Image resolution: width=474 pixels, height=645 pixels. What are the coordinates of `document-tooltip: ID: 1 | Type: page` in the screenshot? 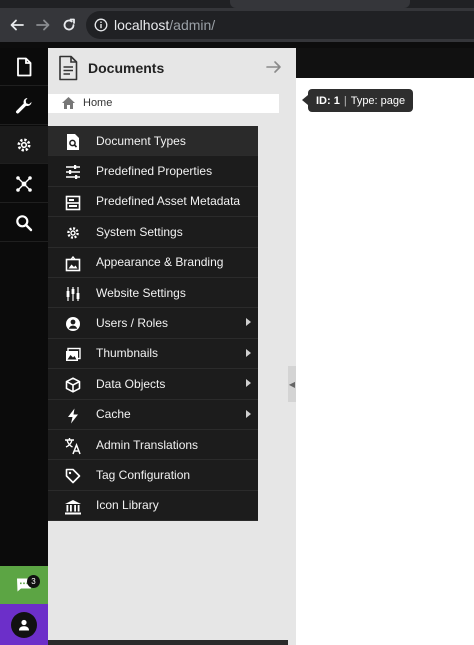 It's located at (357, 100).